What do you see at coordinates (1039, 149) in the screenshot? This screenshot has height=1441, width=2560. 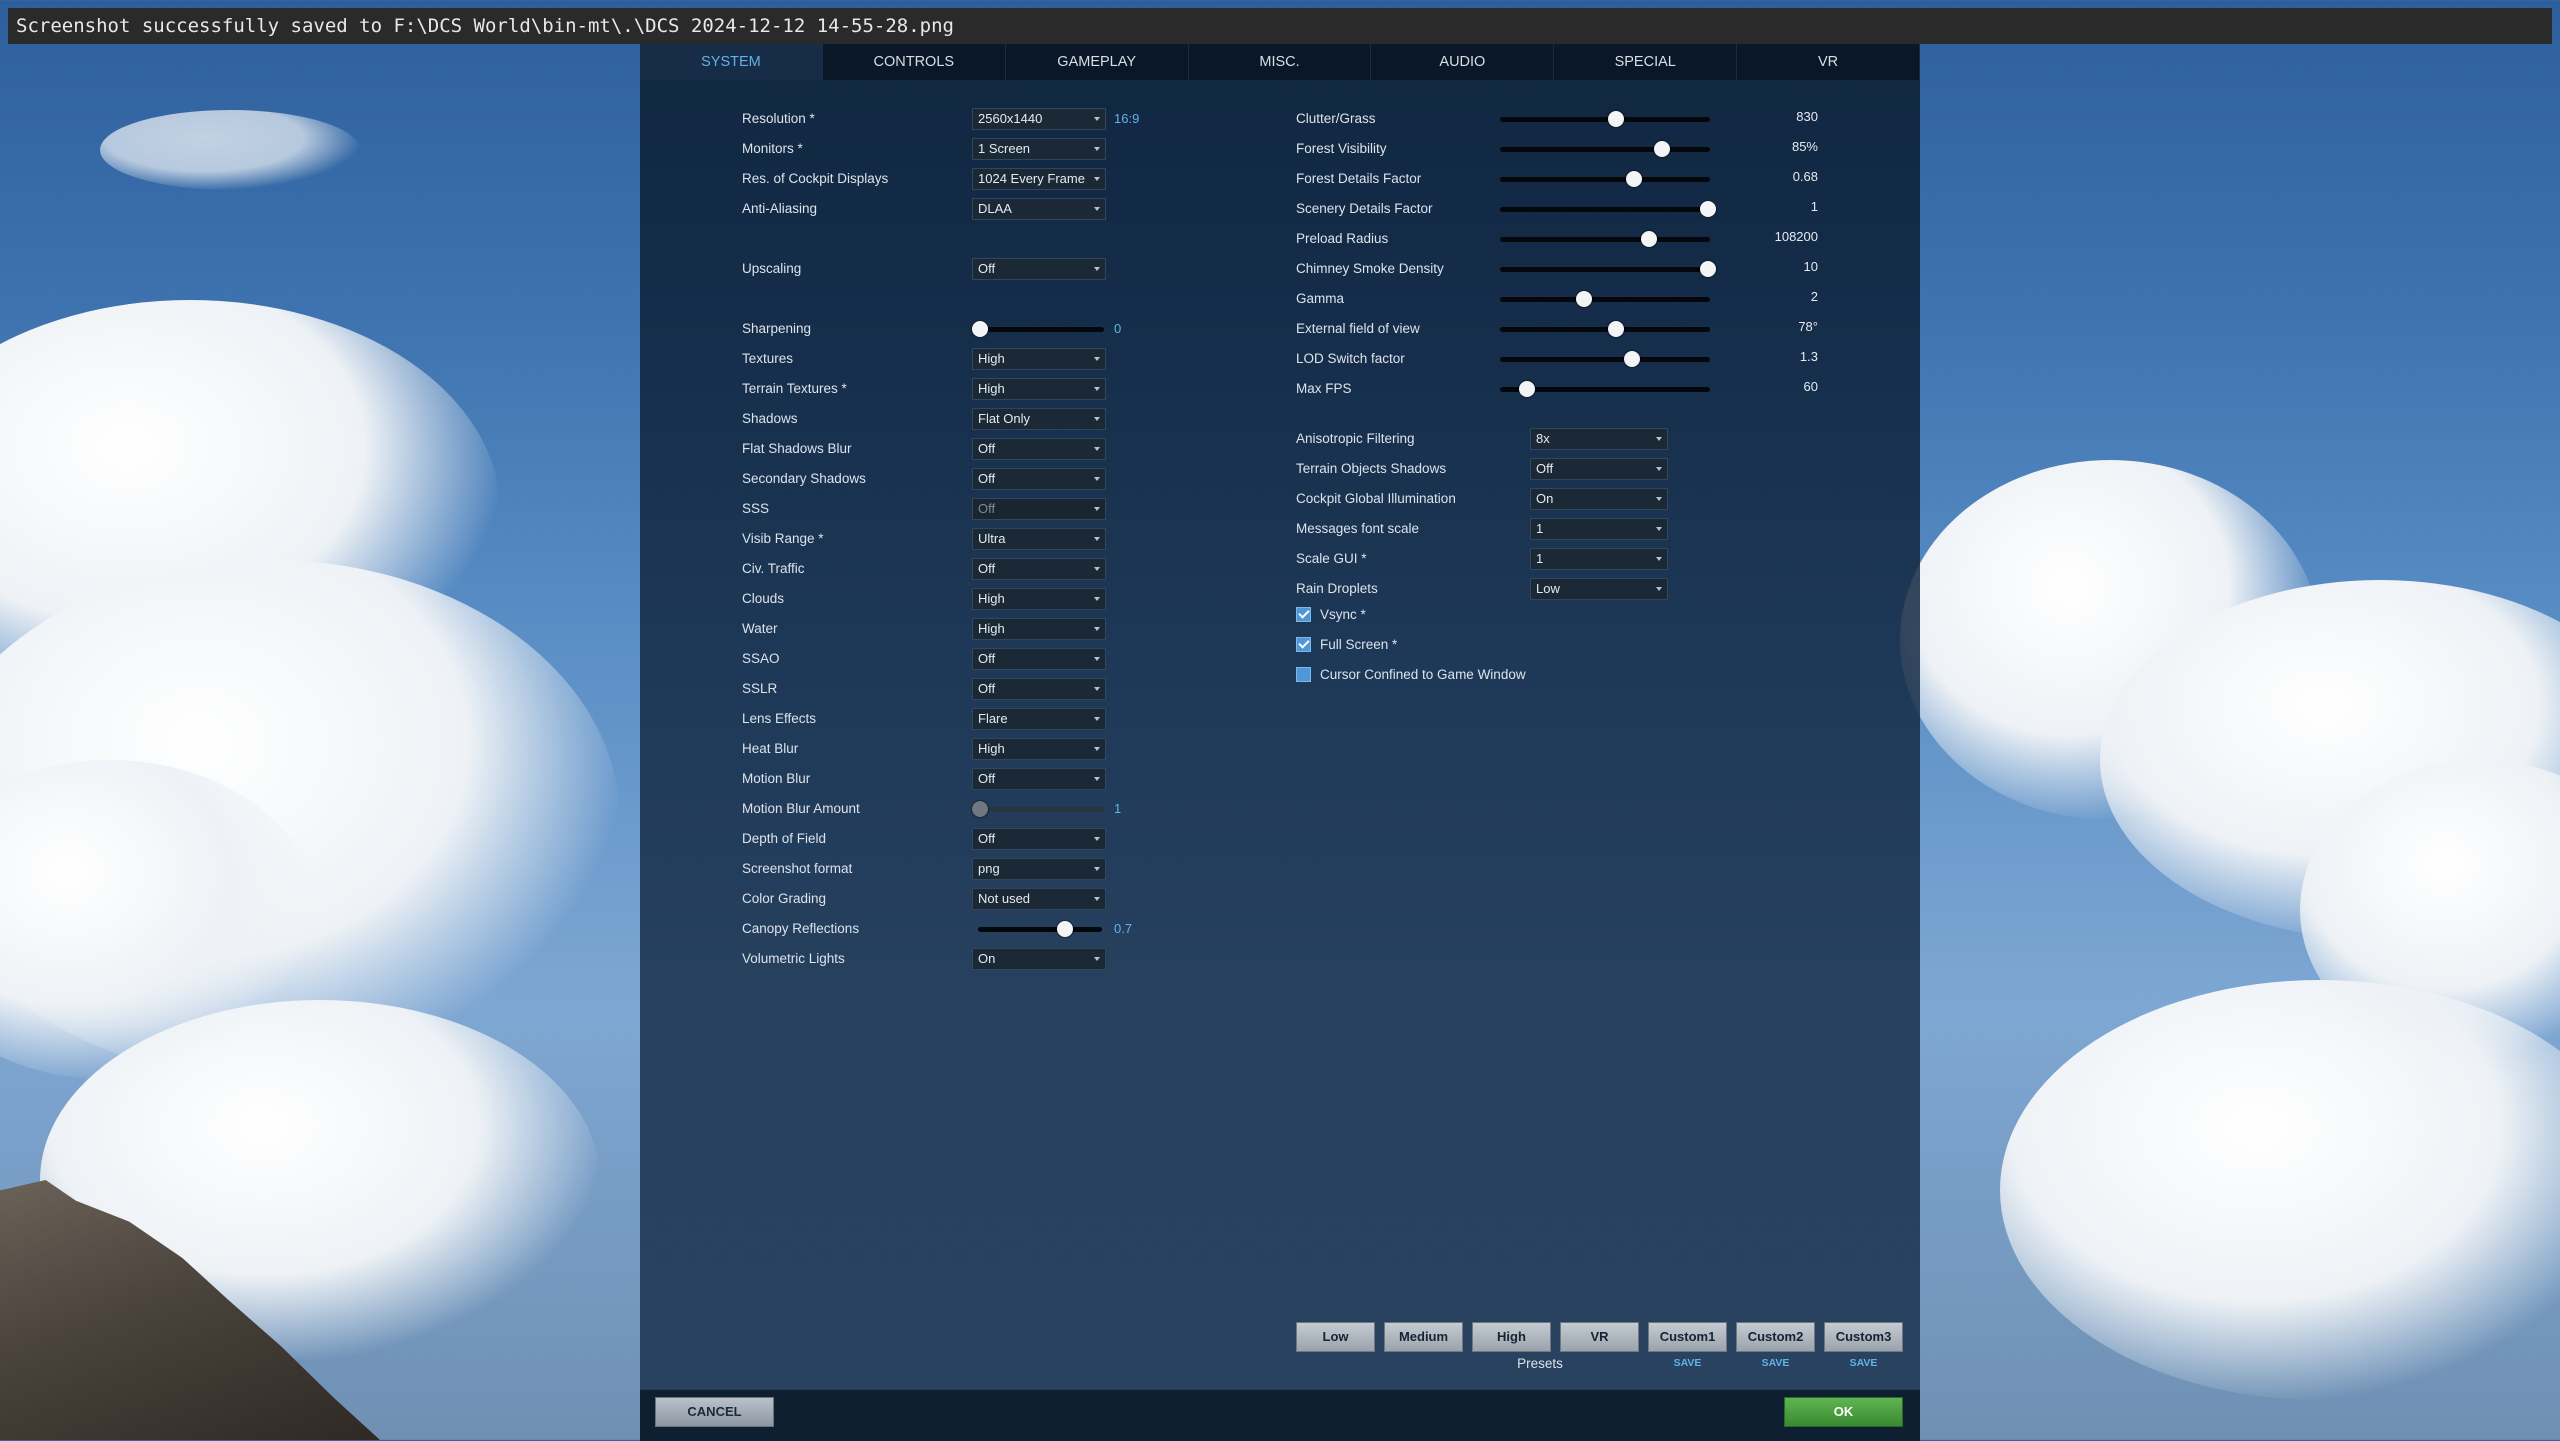 I see `monitors-select: 1 Screen` at bounding box center [1039, 149].